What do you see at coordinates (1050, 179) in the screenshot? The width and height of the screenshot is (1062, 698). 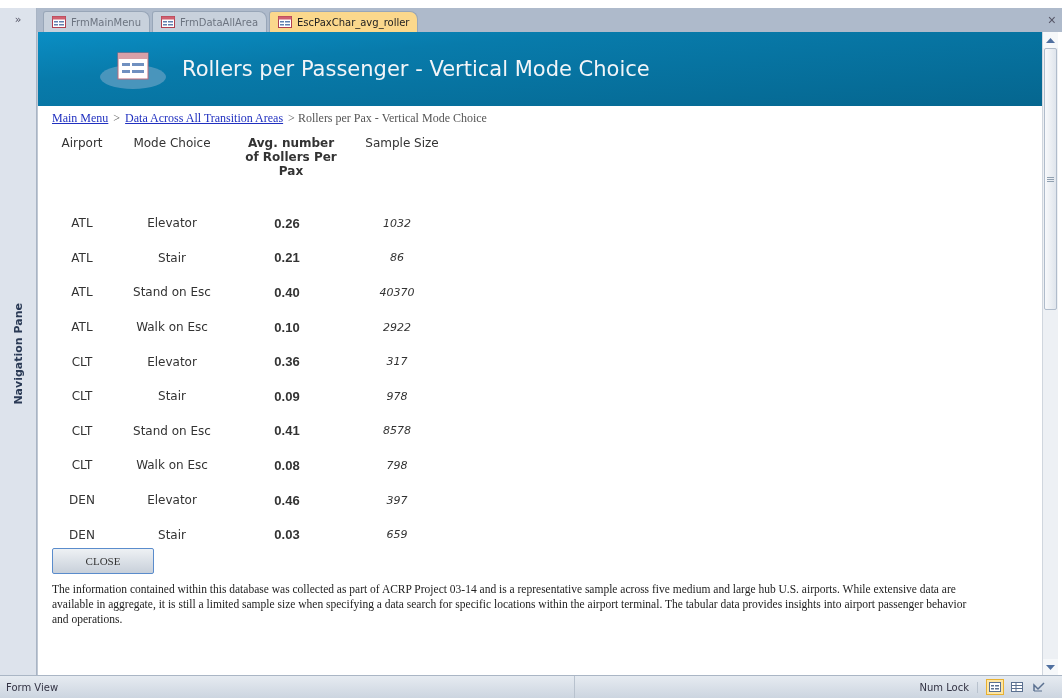 I see `scroll-thumb` at bounding box center [1050, 179].